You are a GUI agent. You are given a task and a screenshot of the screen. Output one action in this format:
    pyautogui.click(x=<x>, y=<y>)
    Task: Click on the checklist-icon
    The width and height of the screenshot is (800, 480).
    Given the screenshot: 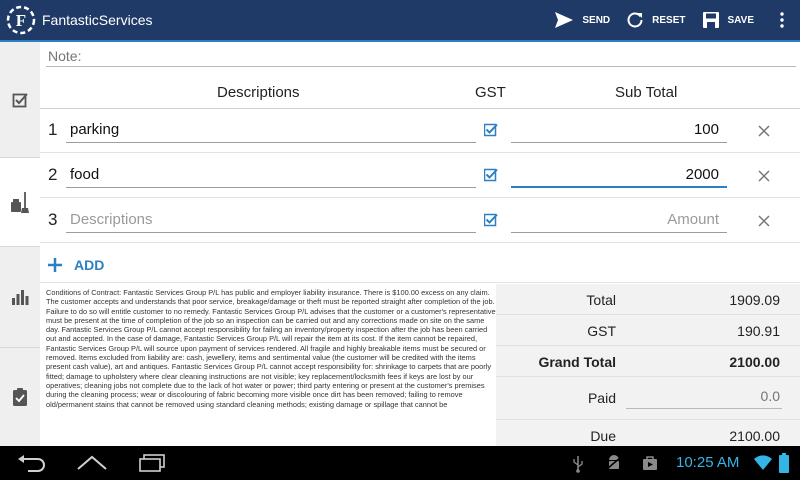 What is the action you would take?
    pyautogui.click(x=20, y=99)
    